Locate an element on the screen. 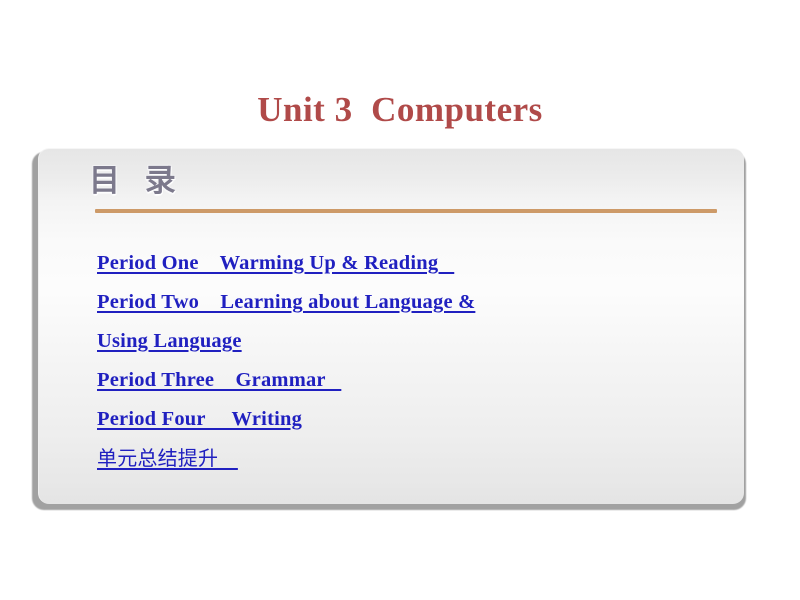  toc-link-using-language: Using Language is located at coordinates (169, 341).